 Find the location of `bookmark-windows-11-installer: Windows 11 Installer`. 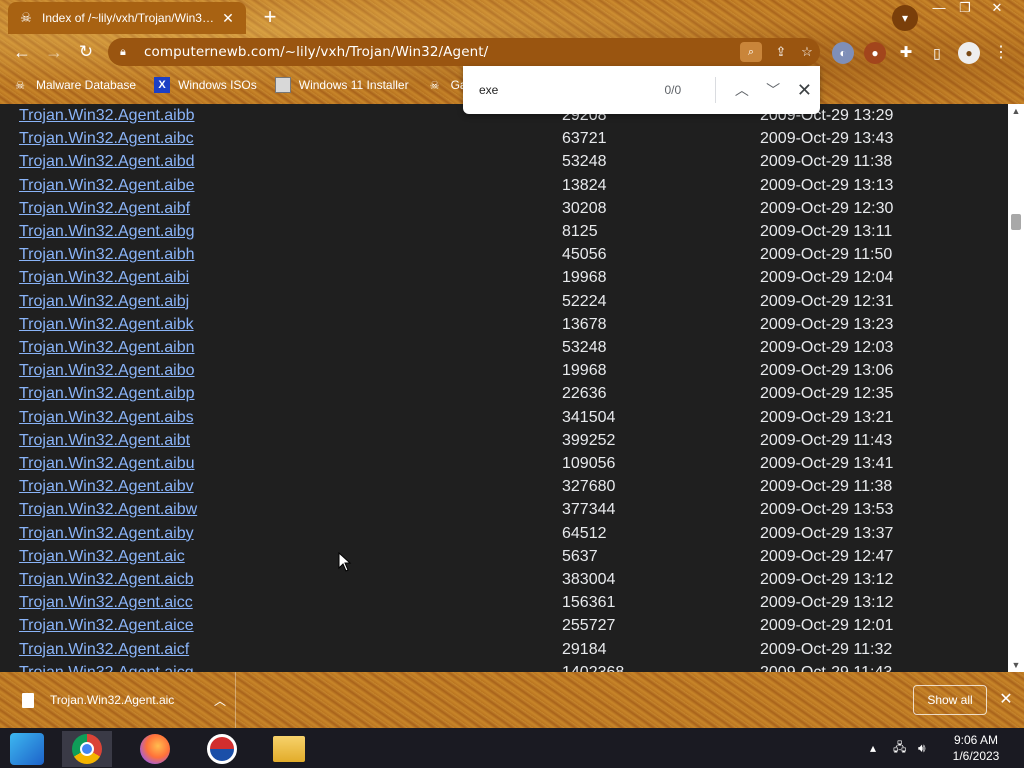

bookmark-windows-11-installer: Windows 11 Installer is located at coordinates (341, 85).